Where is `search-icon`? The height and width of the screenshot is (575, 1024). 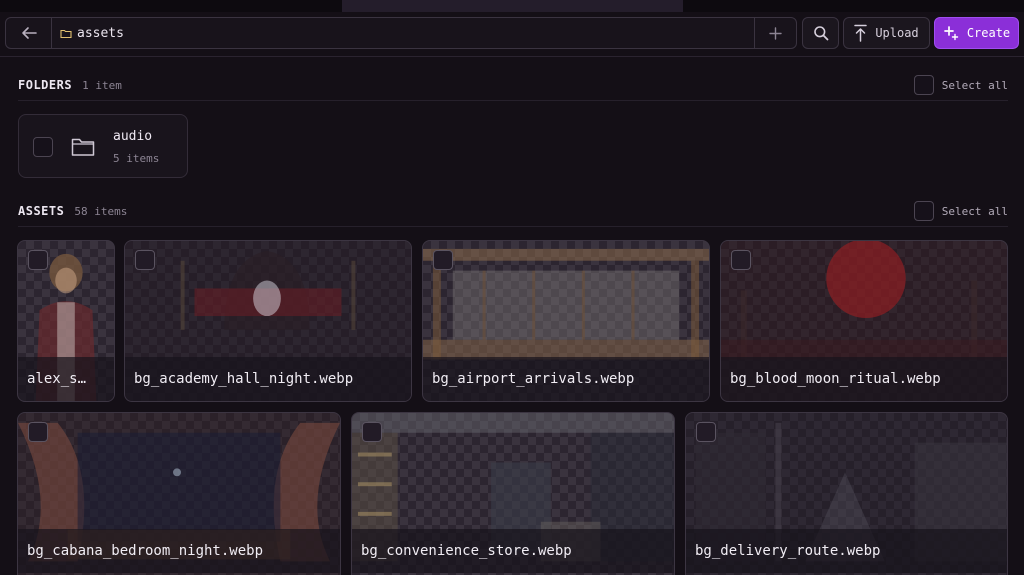 search-icon is located at coordinates (820, 33).